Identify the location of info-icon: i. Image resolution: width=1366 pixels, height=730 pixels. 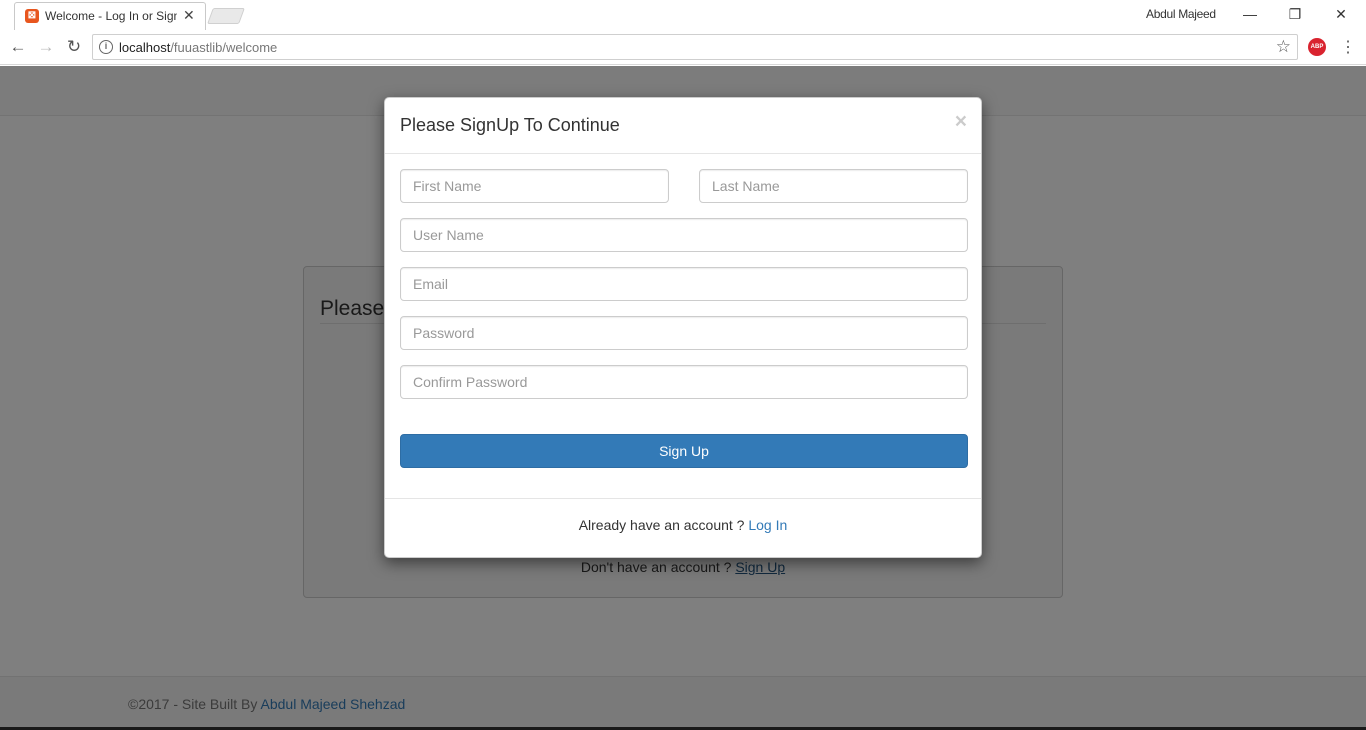
(106, 47).